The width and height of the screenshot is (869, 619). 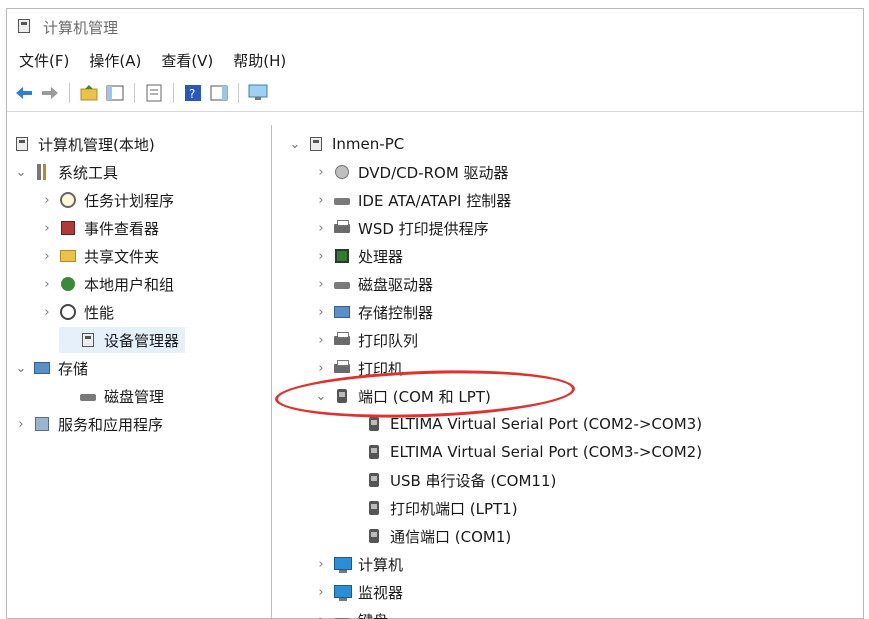 I want to click on tree-item-local-users: › 本地用户和组, so click(x=106, y=284).